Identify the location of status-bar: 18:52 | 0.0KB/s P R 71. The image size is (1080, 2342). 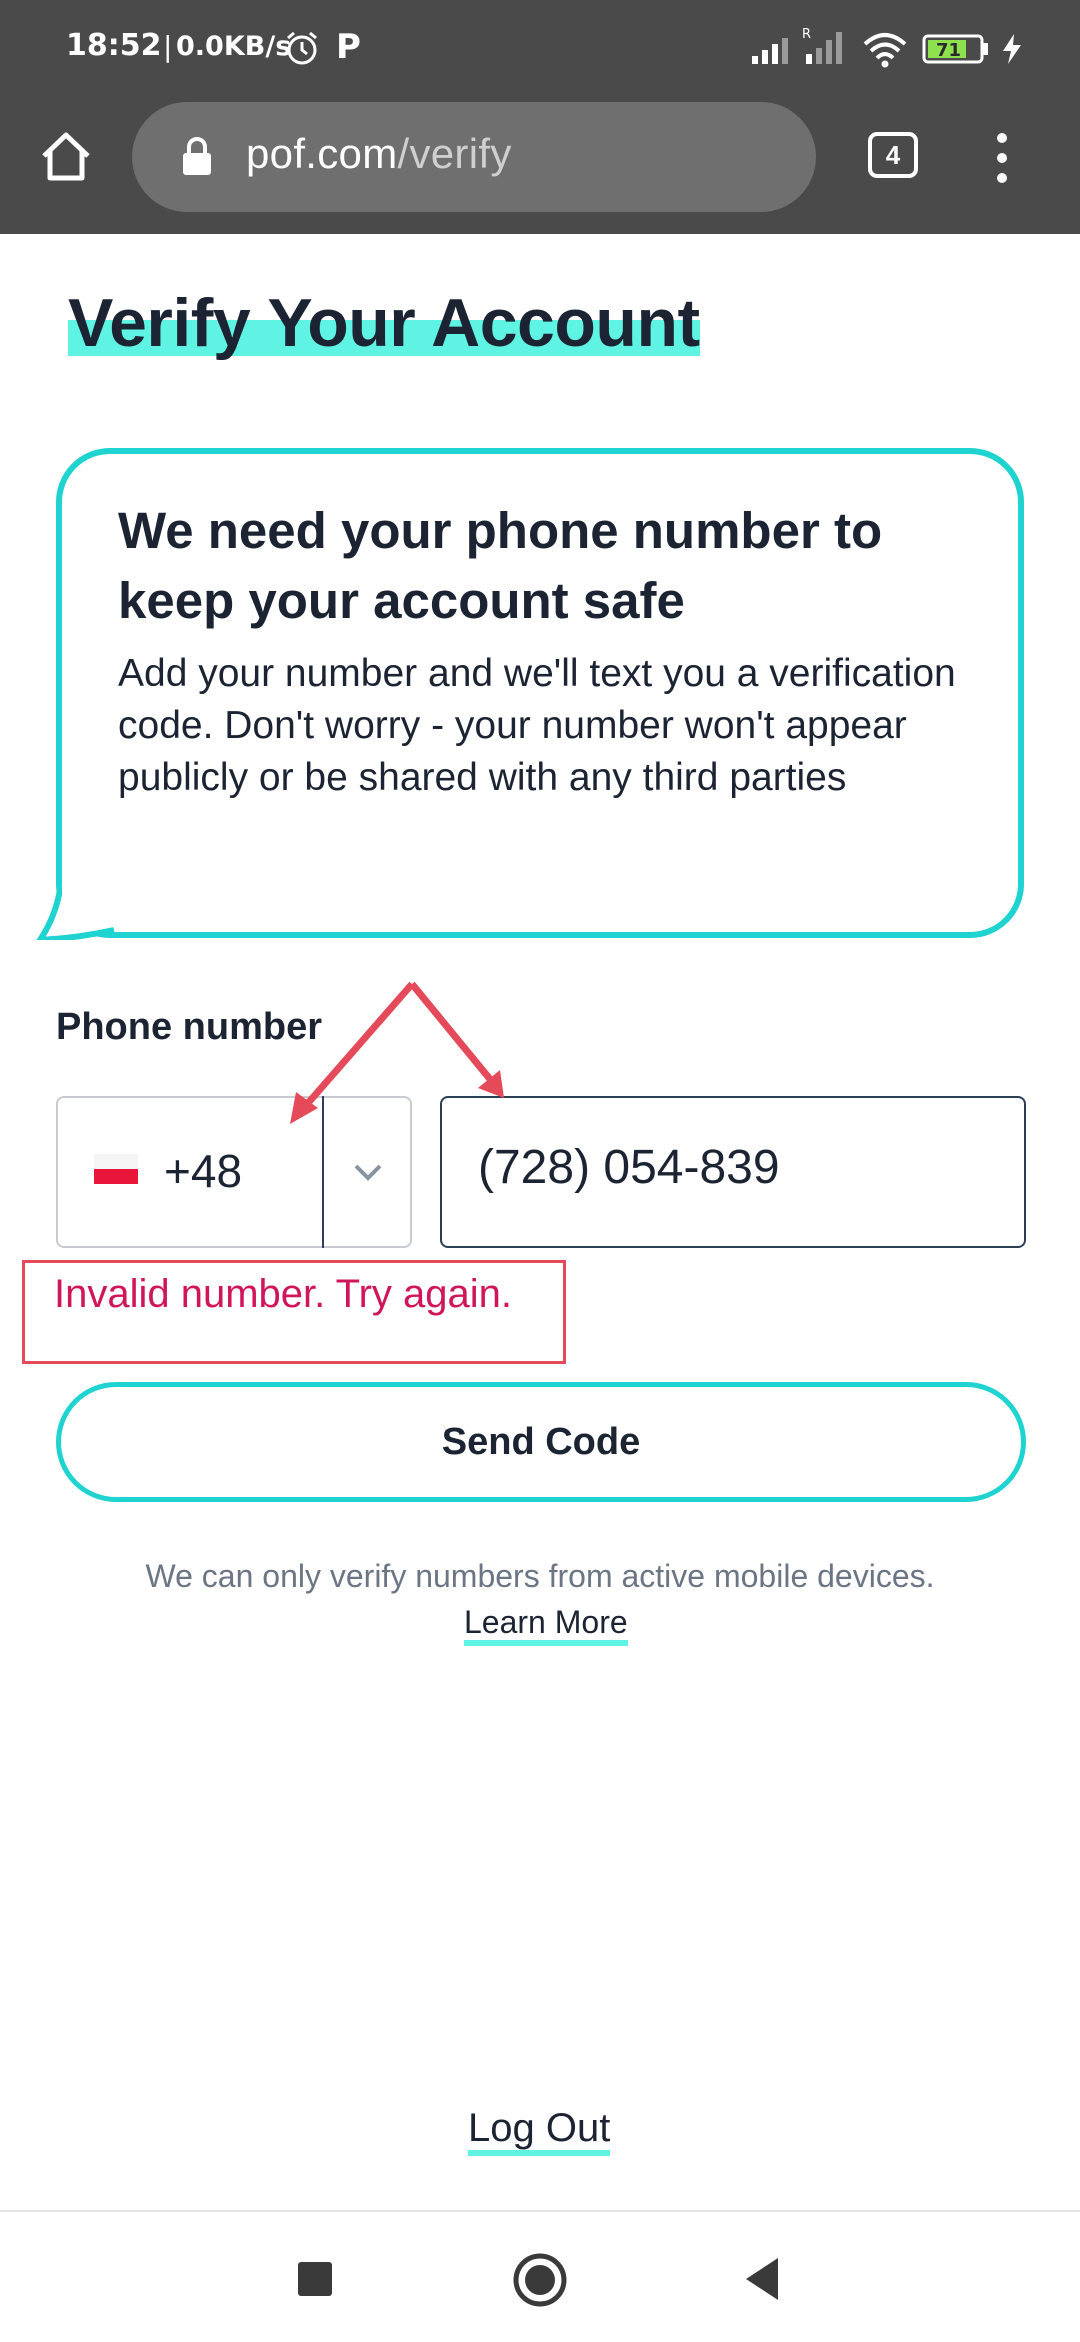
(540, 50).